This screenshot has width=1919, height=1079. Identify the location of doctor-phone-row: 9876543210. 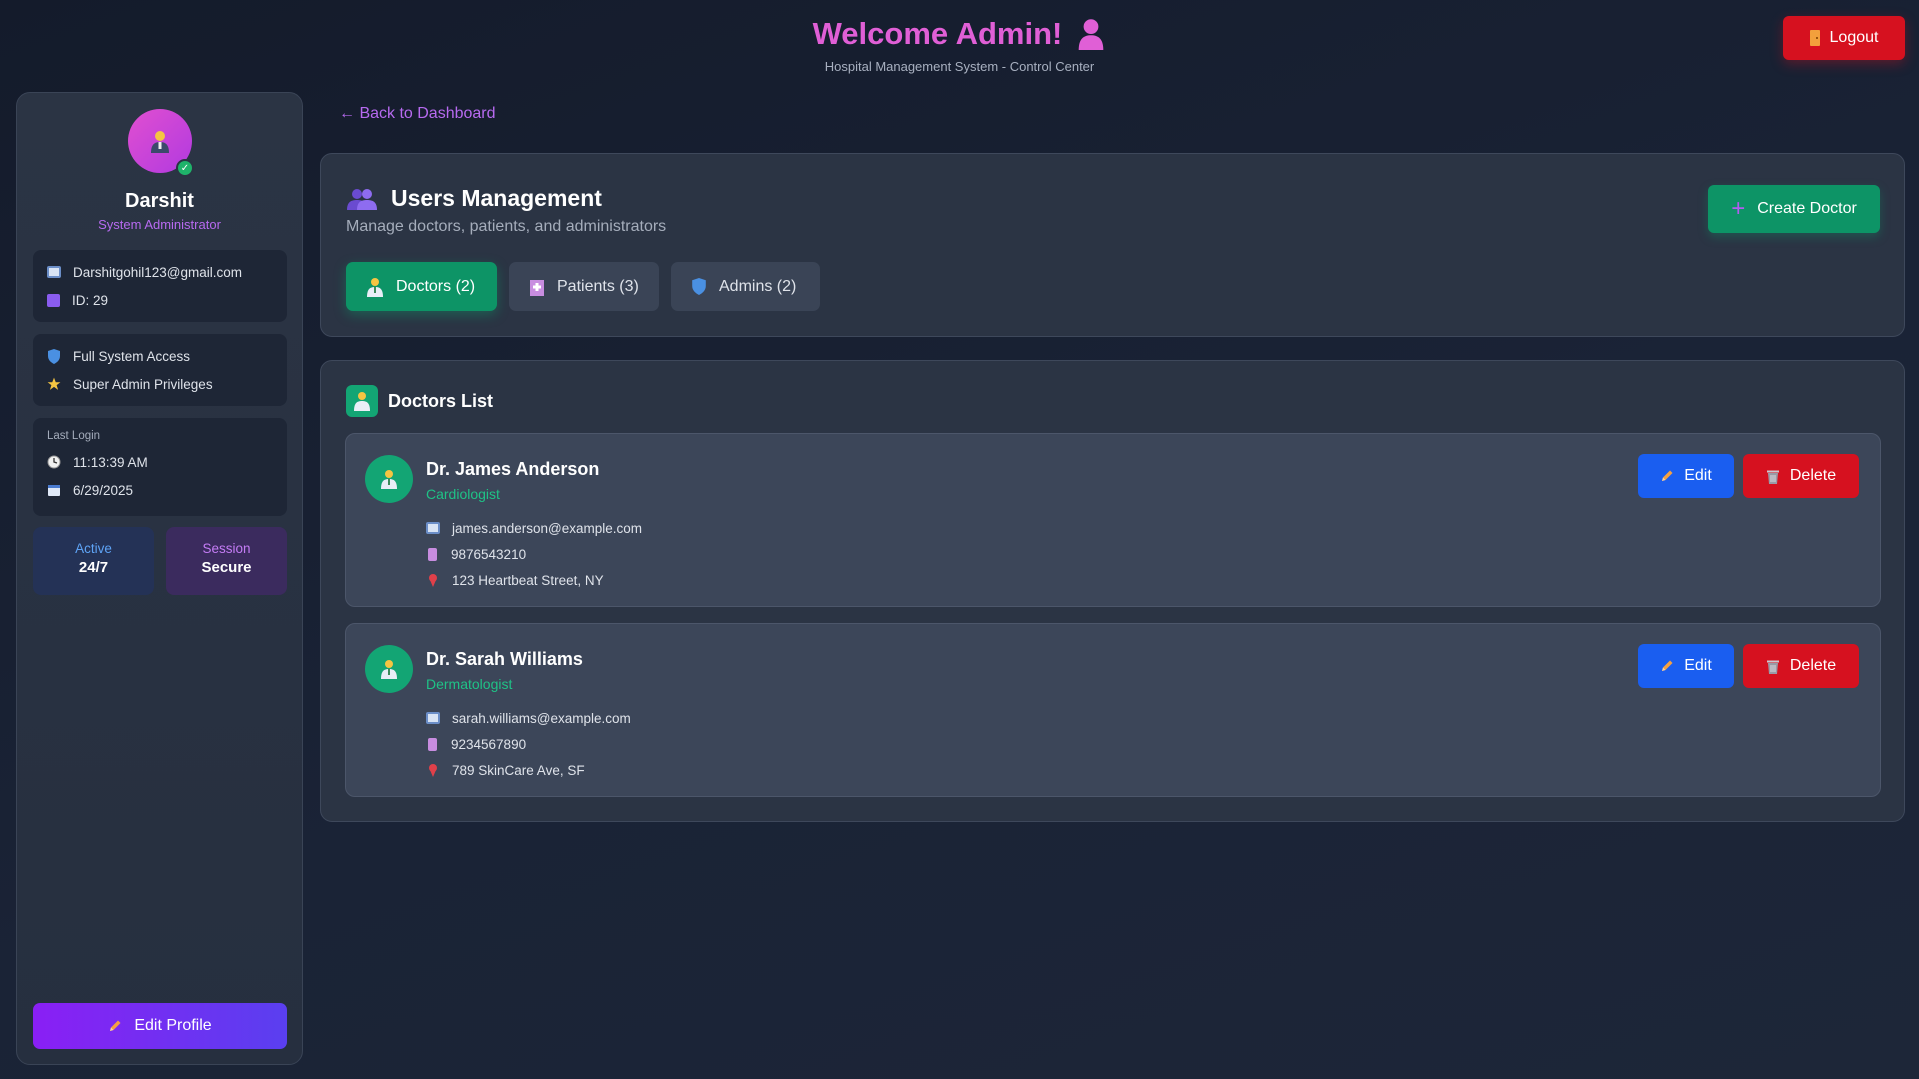
(534, 554).